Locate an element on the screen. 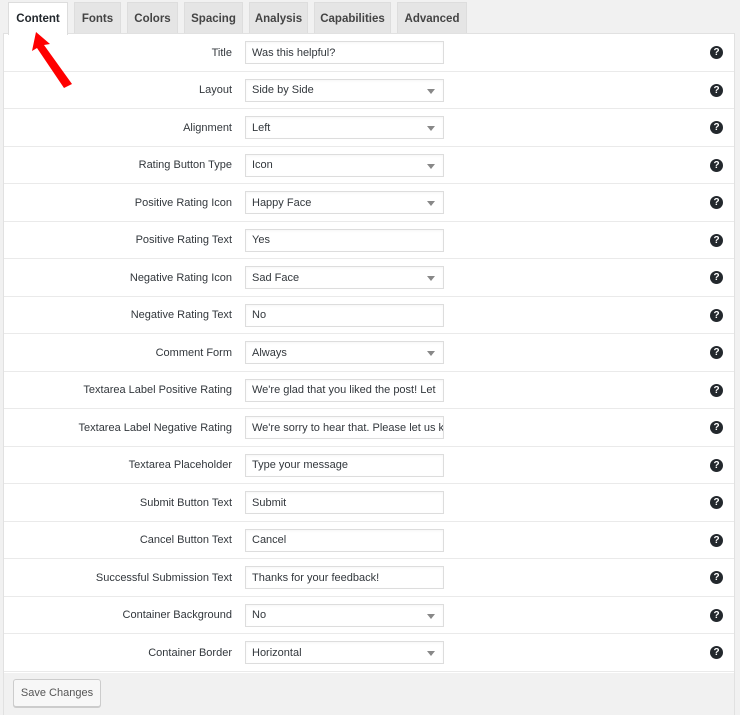 This screenshot has width=740, height=715. tab-fonts: Fonts is located at coordinates (97, 18).